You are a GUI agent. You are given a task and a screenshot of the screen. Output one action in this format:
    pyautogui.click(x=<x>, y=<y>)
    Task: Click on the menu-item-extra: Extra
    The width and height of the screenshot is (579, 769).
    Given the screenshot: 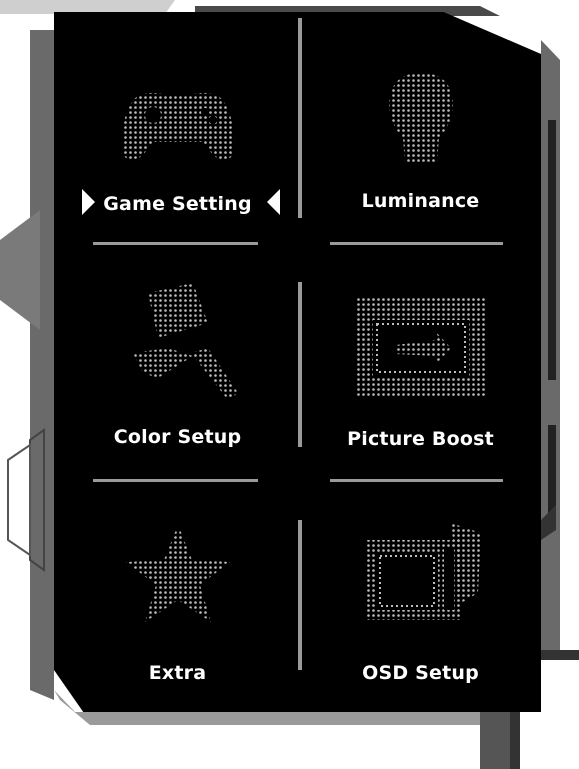 What is the action you would take?
    pyautogui.click(x=177, y=595)
    